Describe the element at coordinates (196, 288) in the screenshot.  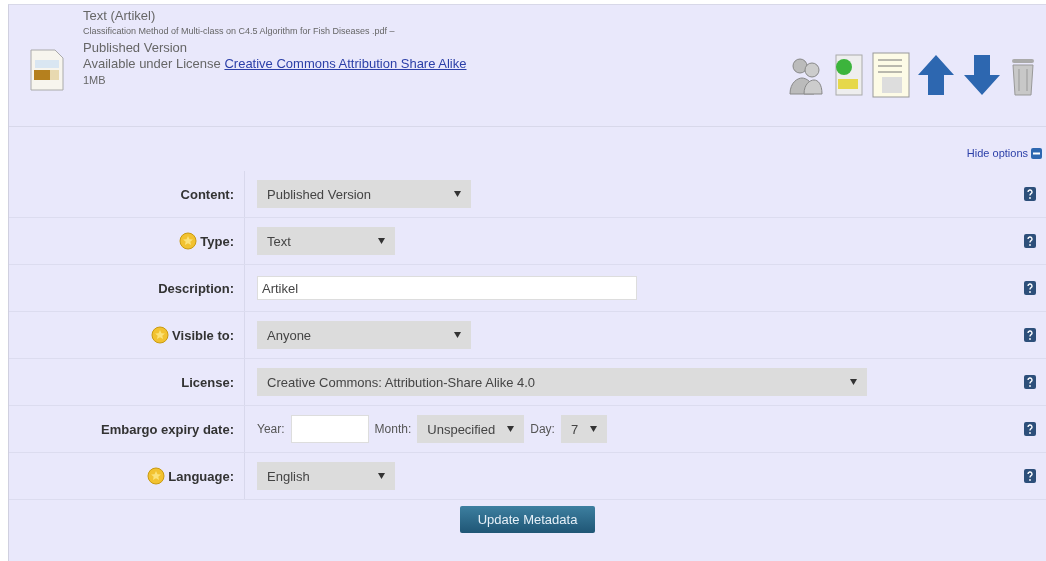
I see `field-label: Description:` at that location.